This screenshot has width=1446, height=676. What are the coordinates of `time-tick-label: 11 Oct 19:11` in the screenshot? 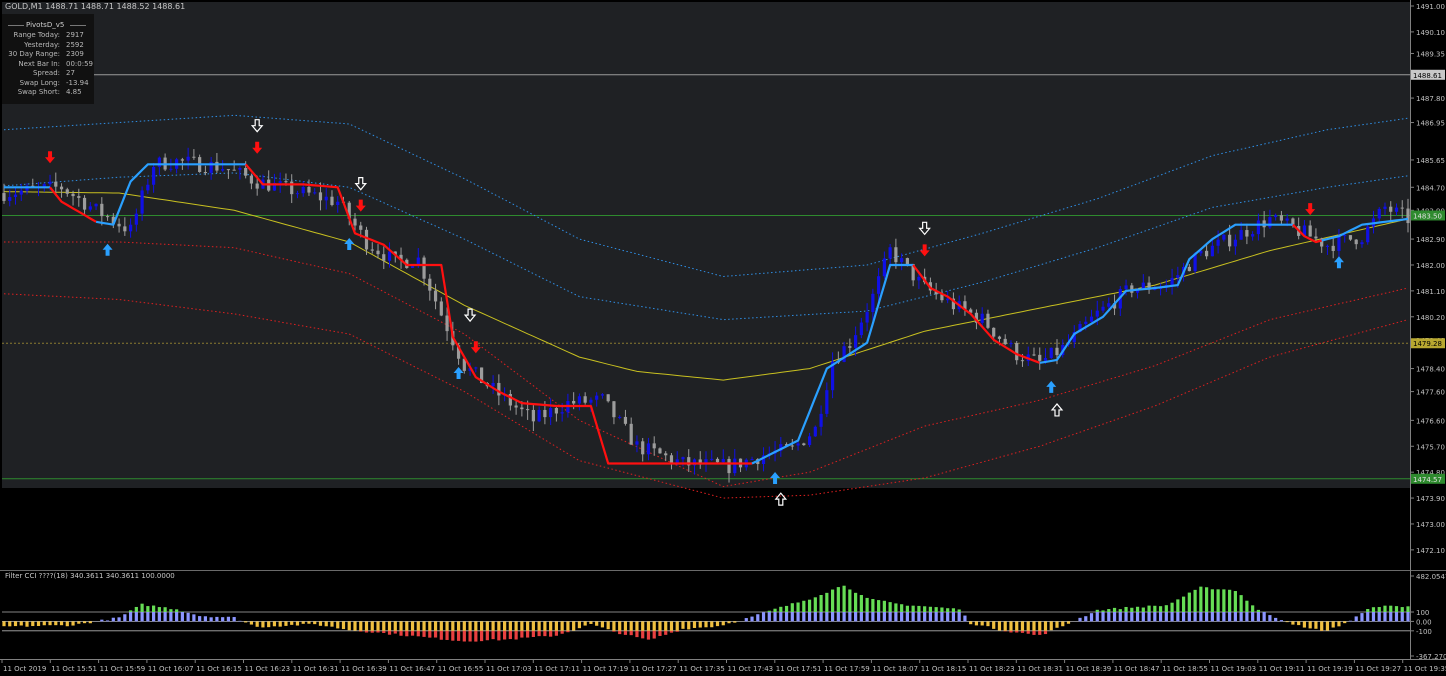 It's located at (1282, 669).